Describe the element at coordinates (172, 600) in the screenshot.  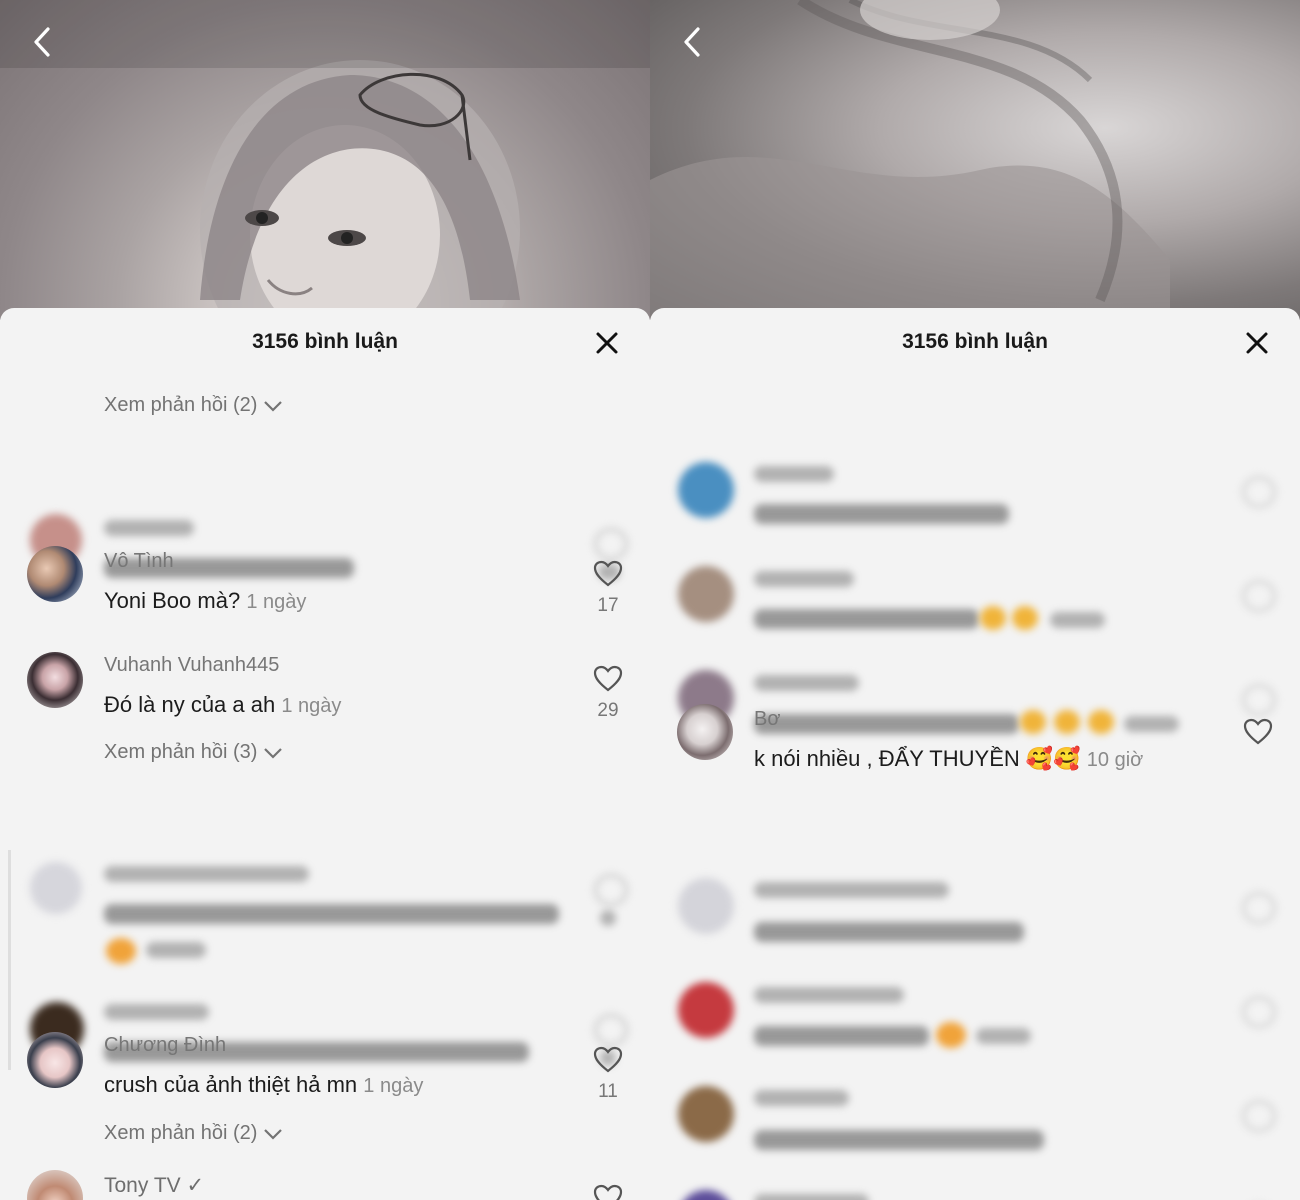
I see `comment-text: Yoni Boo mà?` at that location.